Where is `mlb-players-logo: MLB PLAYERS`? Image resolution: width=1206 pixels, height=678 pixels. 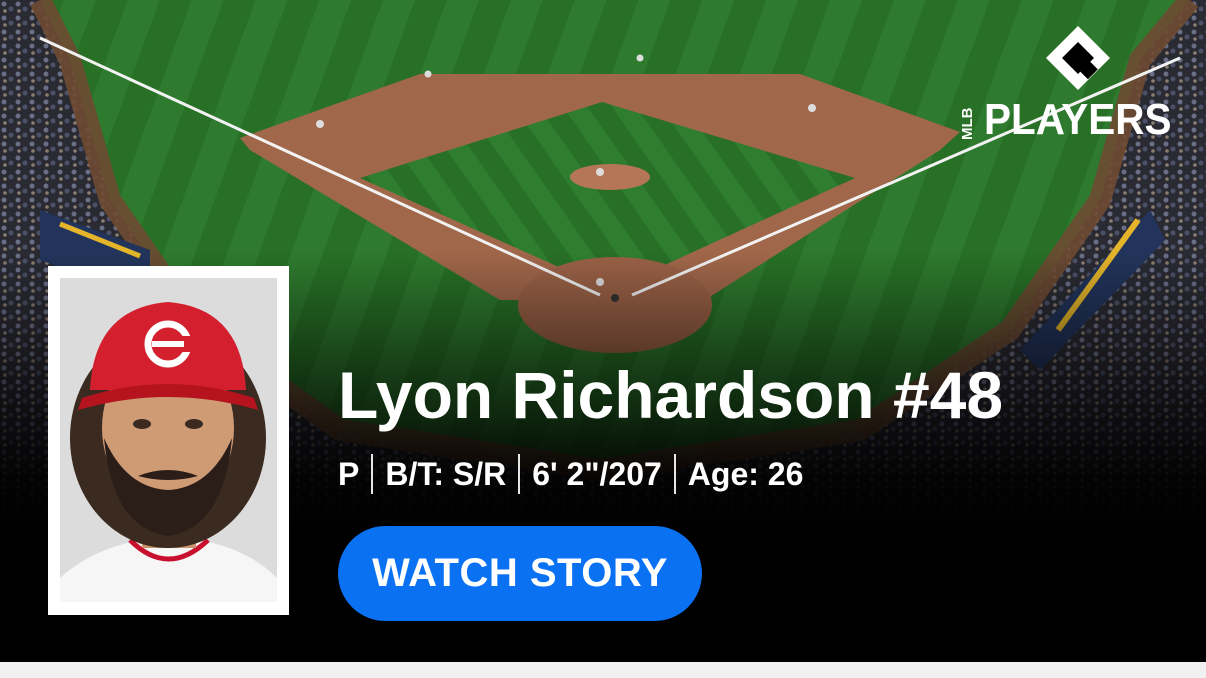
mlb-players-logo: MLB PLAYERS is located at coordinates (1073, 86).